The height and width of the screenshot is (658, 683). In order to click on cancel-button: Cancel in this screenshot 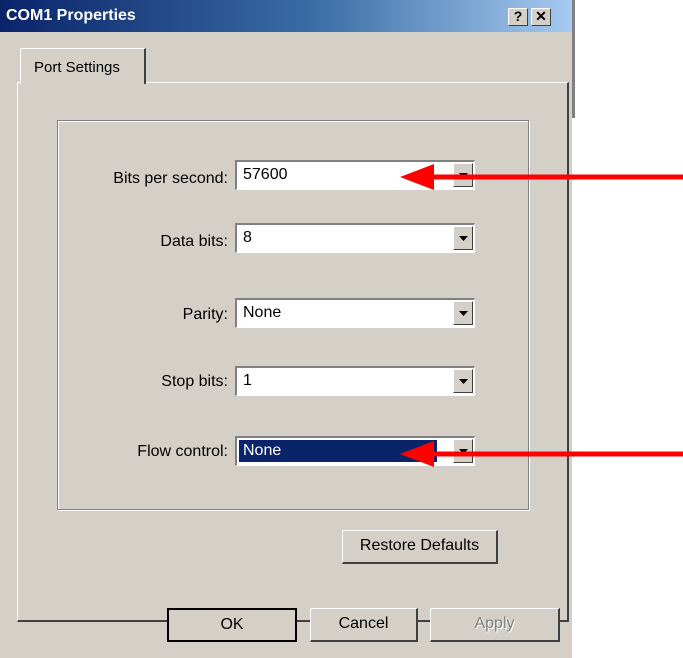, I will do `click(364, 625)`.